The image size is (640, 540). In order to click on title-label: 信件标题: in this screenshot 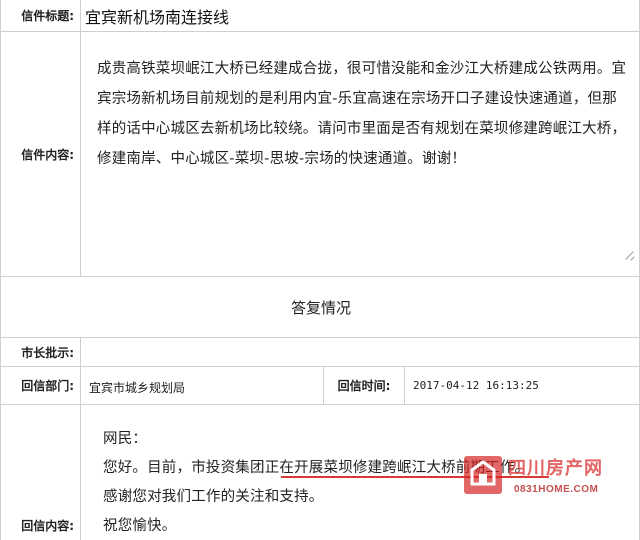, I will do `click(41, 15)`.